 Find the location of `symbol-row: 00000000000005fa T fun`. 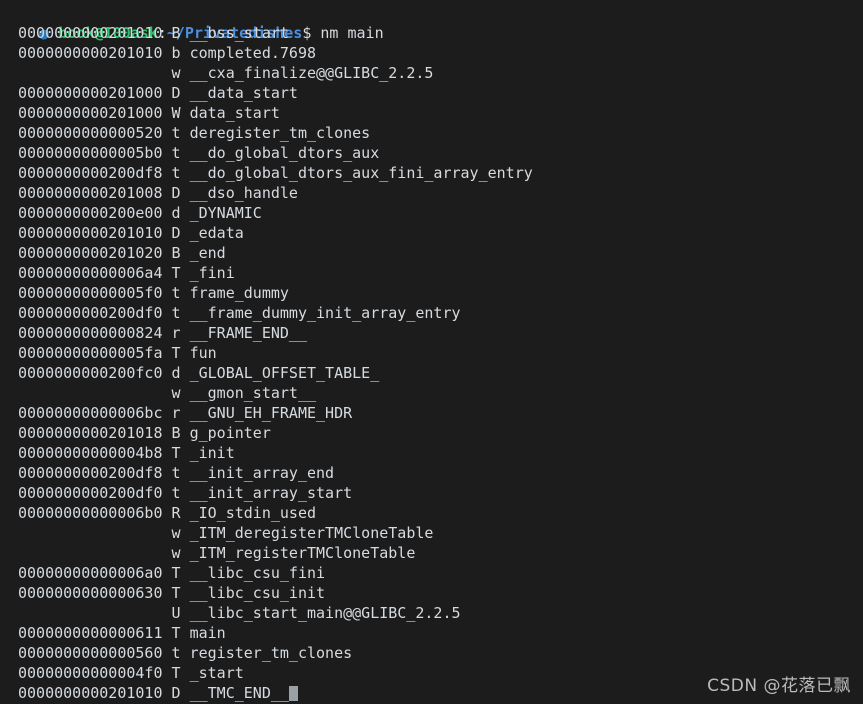

symbol-row: 00000000000005fa T fun is located at coordinates (117, 353).